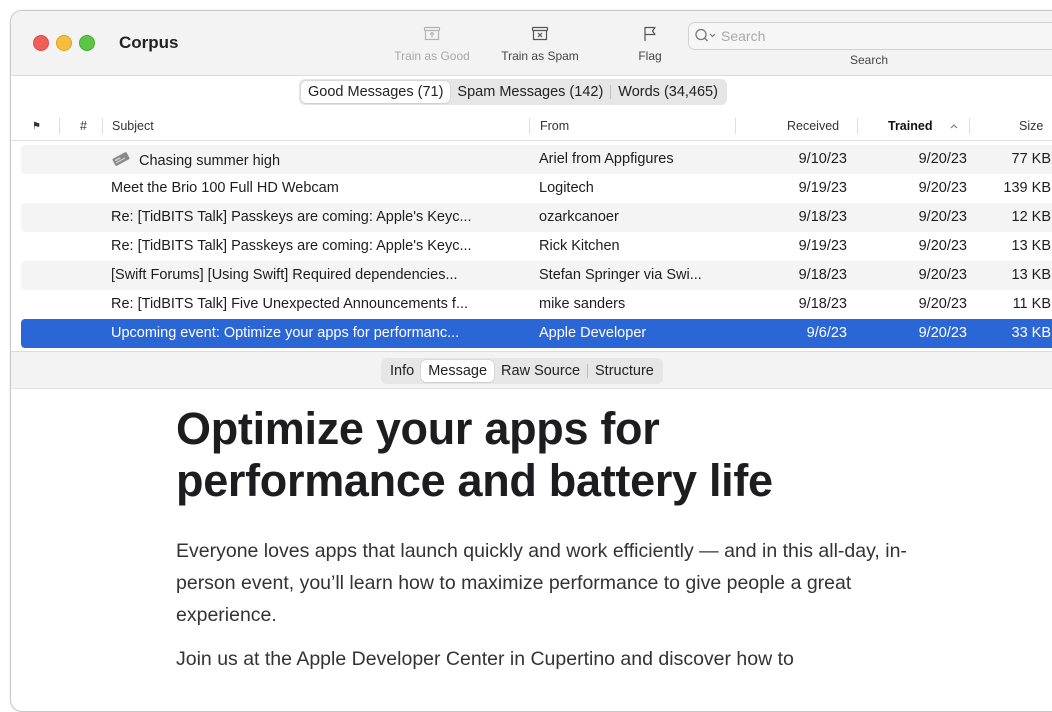 Image resolution: width=1052 pixels, height=712 pixels. I want to click on tab-raw-source: Raw Source, so click(540, 371).